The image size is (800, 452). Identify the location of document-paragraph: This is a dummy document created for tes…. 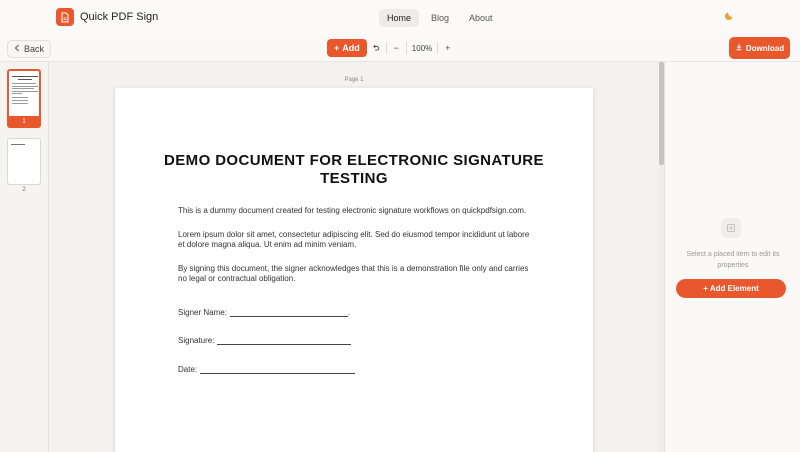
(352, 210).